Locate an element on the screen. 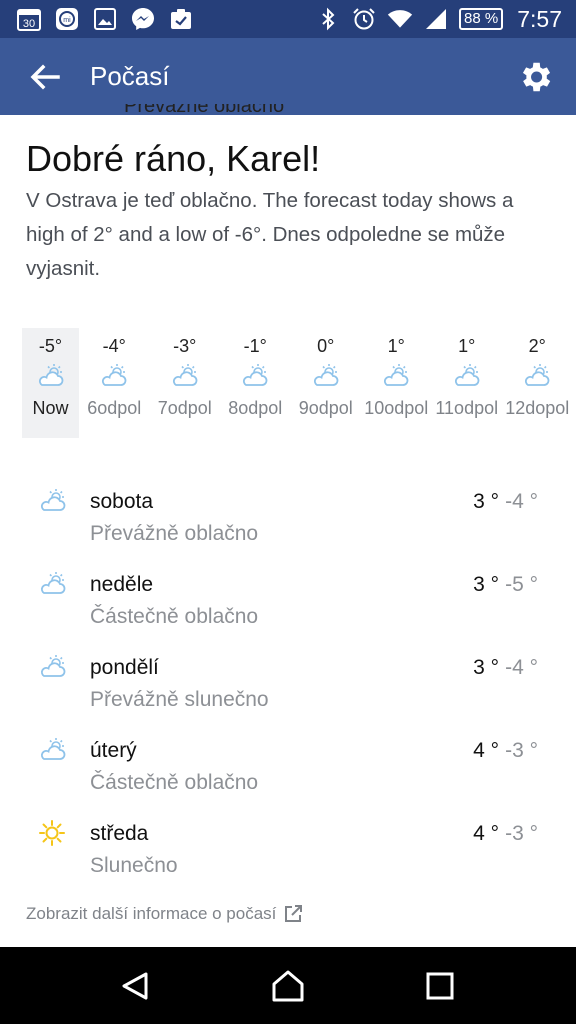 The height and width of the screenshot is (1024, 576). recents-nav-button is located at coordinates (440, 986).